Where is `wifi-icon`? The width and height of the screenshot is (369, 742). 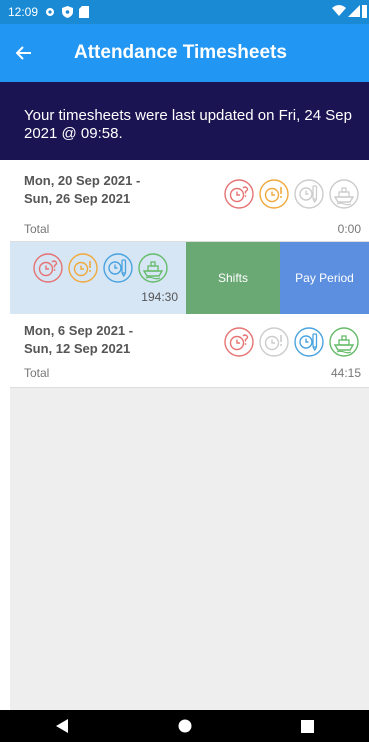 wifi-icon is located at coordinates (339, 12).